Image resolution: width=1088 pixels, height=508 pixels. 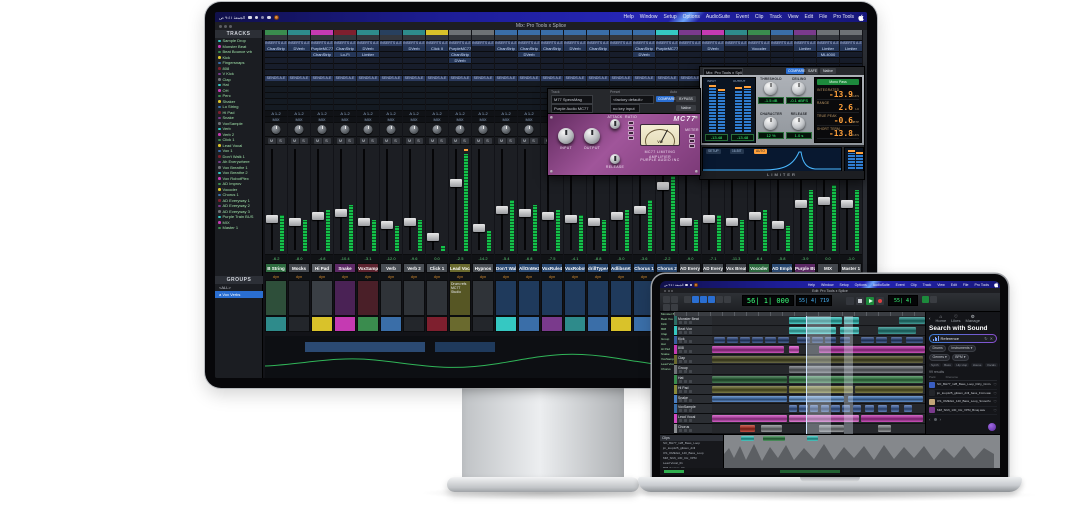 I want to click on mix-window-titlebar: Mix: Pro Tools x Splice, so click(x=541, y=26).